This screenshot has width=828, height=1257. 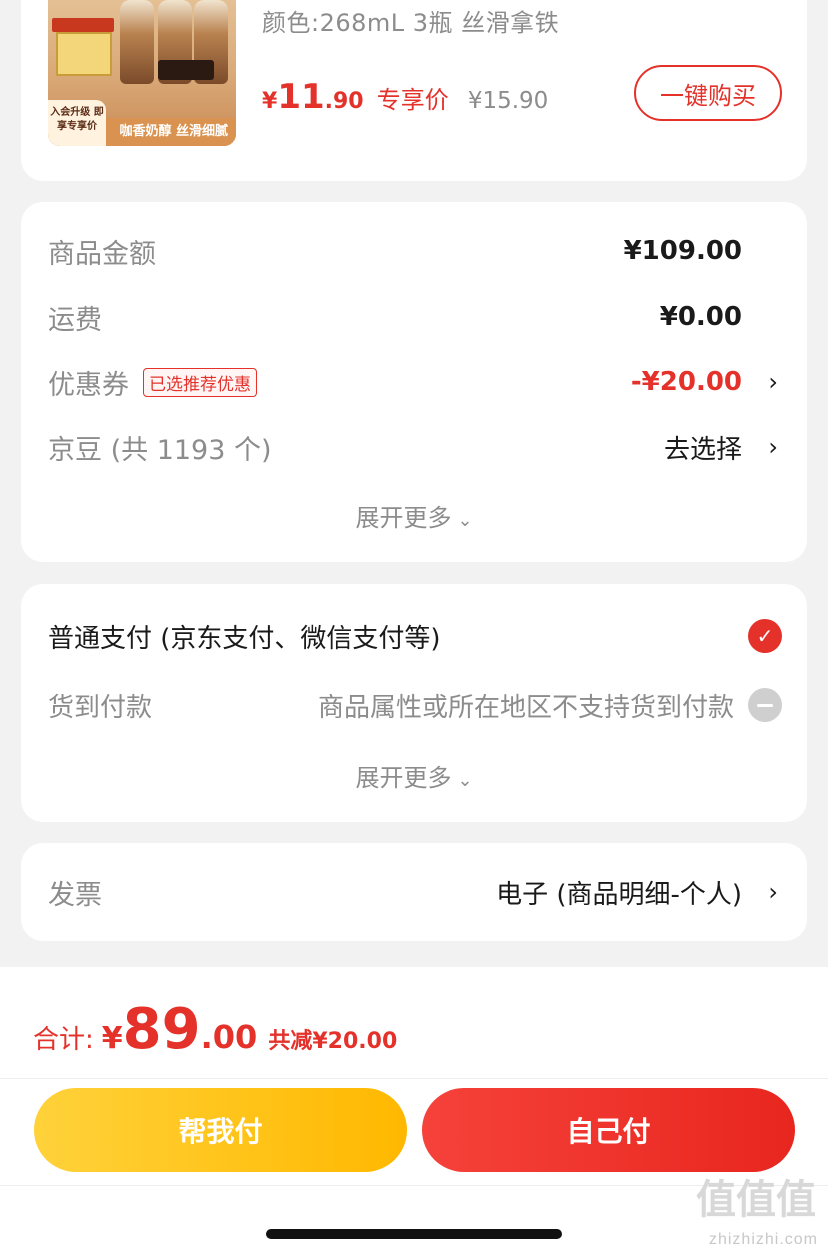 I want to click on product-spec: 颜色:268mL 3瓶 丝滑拿铁, so click(x=411, y=23).